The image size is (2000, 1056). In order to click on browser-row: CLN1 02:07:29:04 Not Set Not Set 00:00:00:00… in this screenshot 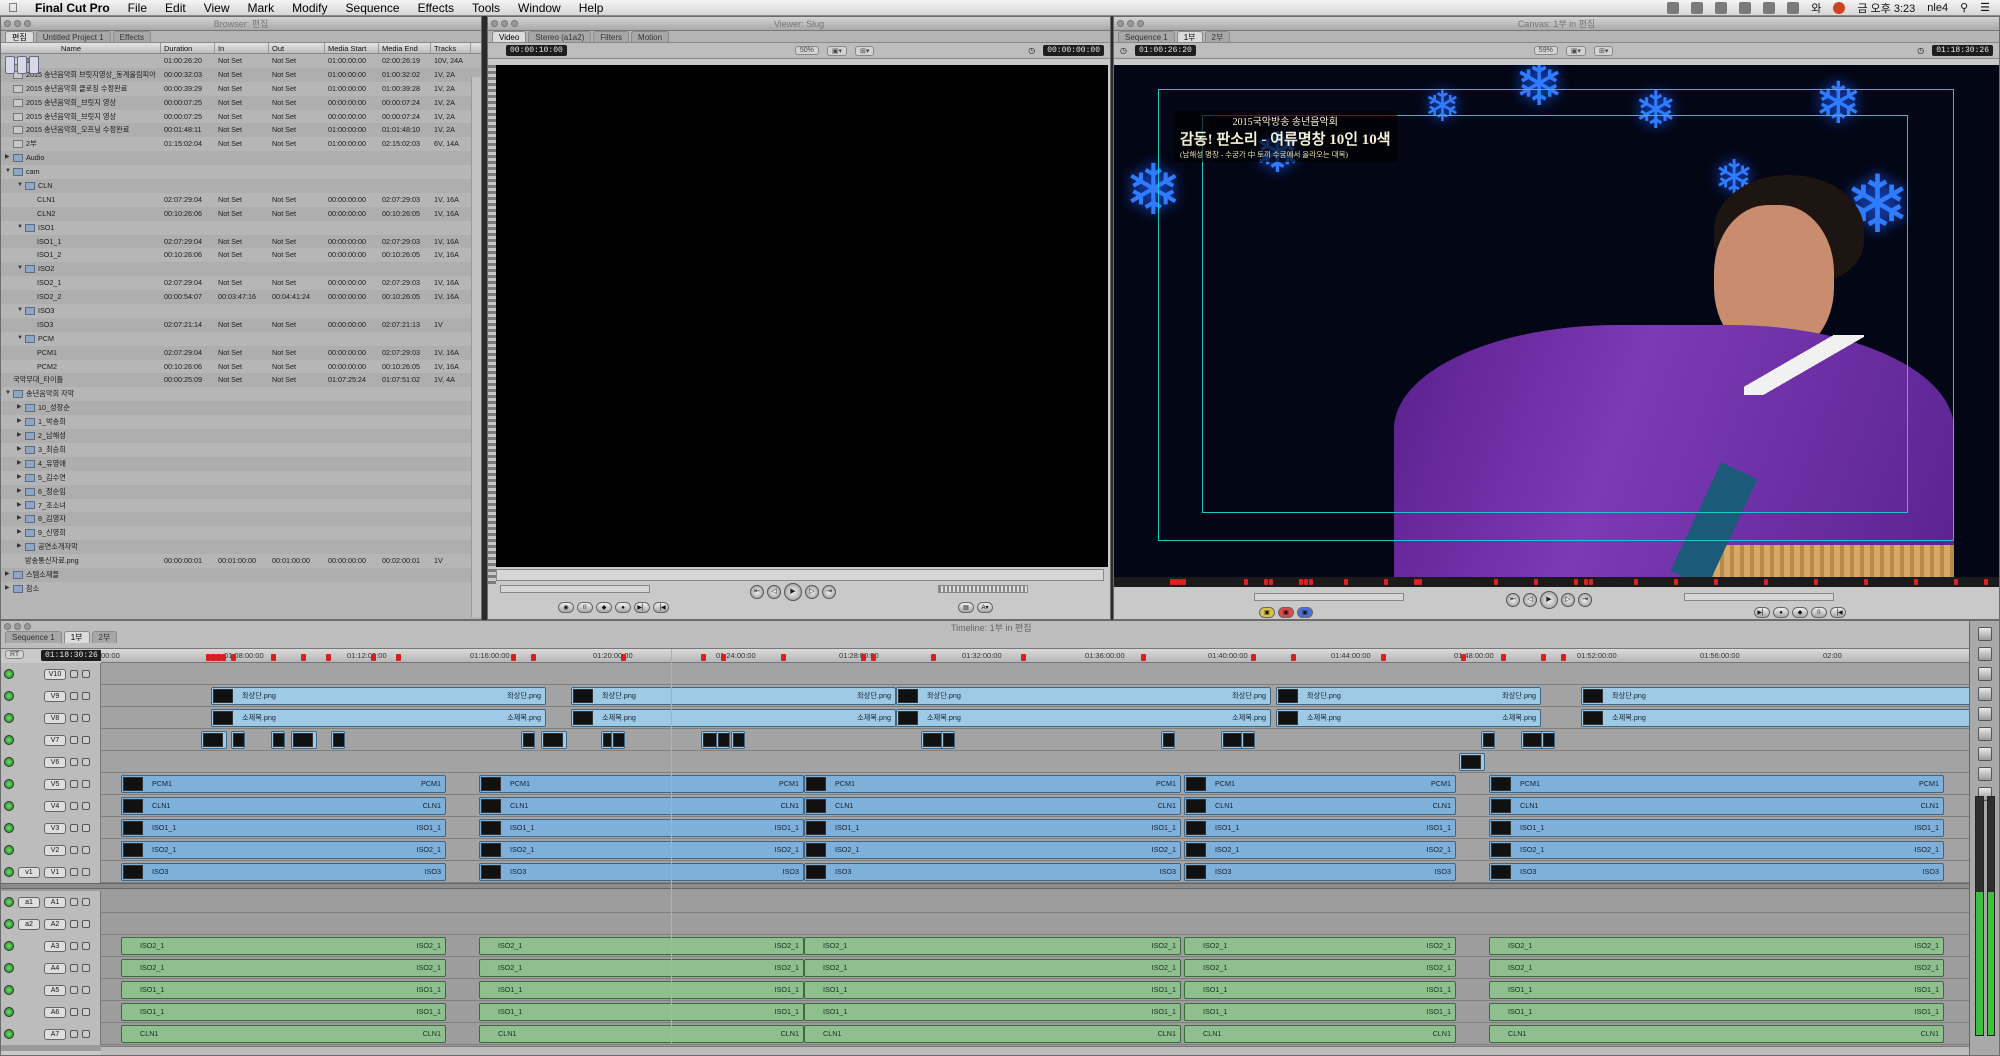, I will do `click(241, 131)`.